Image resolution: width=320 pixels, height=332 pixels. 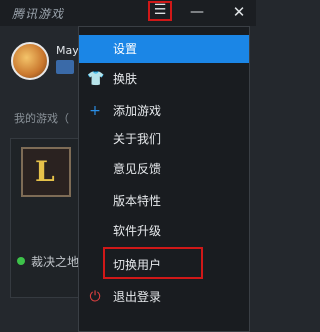 What do you see at coordinates (125, 79) in the screenshot?
I see `menu-item-label: 换肤` at bounding box center [125, 79].